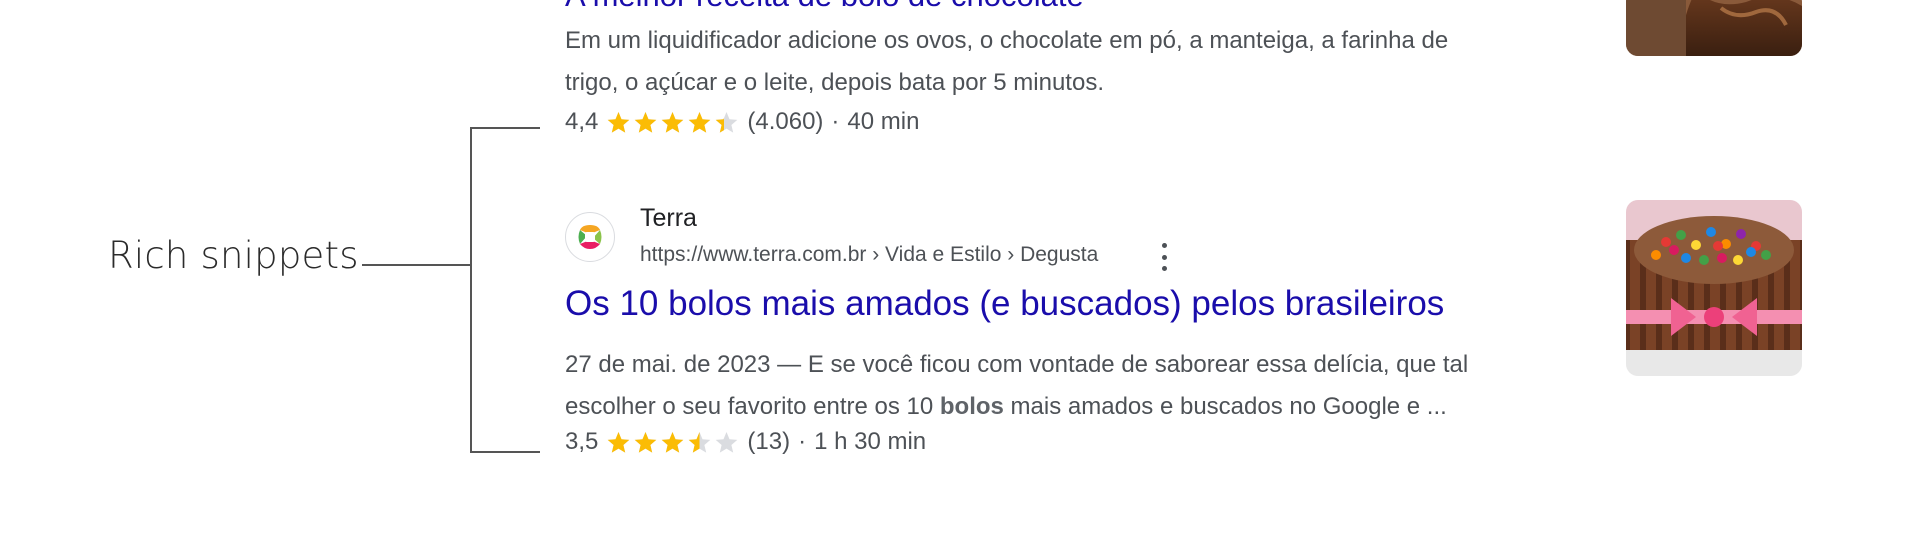 Image resolution: width=1920 pixels, height=541 pixels. What do you see at coordinates (769, 441) in the screenshot?
I see `review-count: (13)` at bounding box center [769, 441].